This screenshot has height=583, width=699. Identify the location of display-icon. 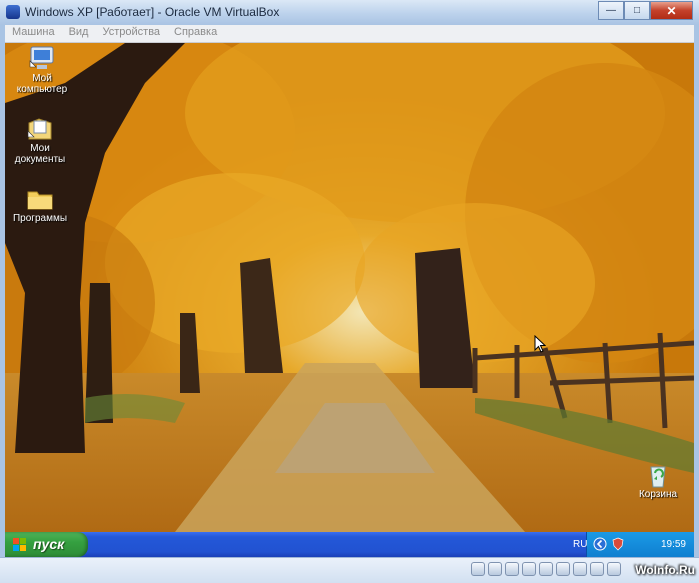
(546, 569).